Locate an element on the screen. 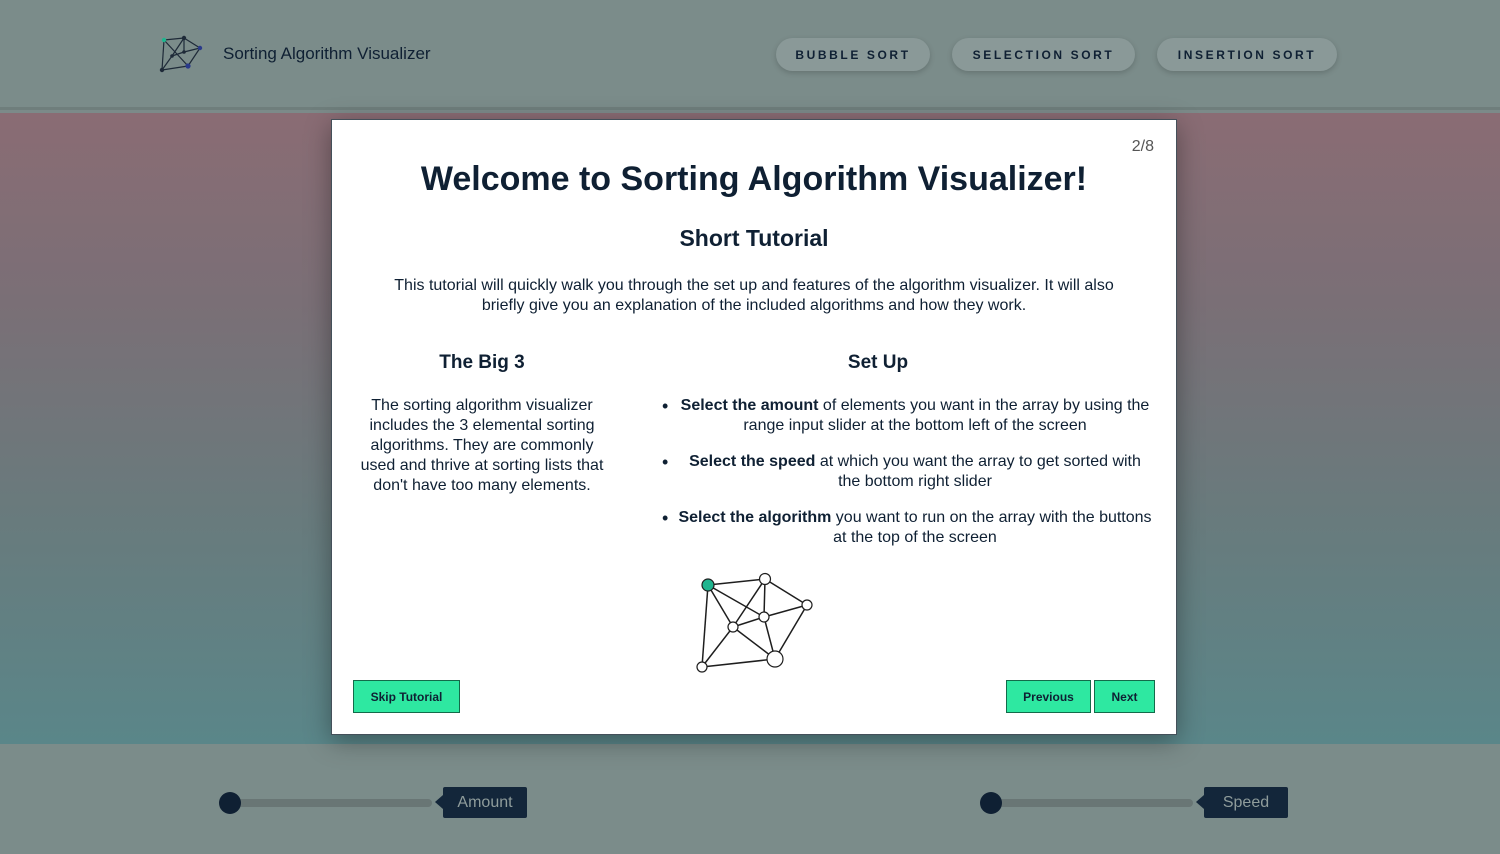 This screenshot has height=854, width=1500. modal-title: Welcome to Sorting Algorithm Visualizer! is located at coordinates (754, 179).